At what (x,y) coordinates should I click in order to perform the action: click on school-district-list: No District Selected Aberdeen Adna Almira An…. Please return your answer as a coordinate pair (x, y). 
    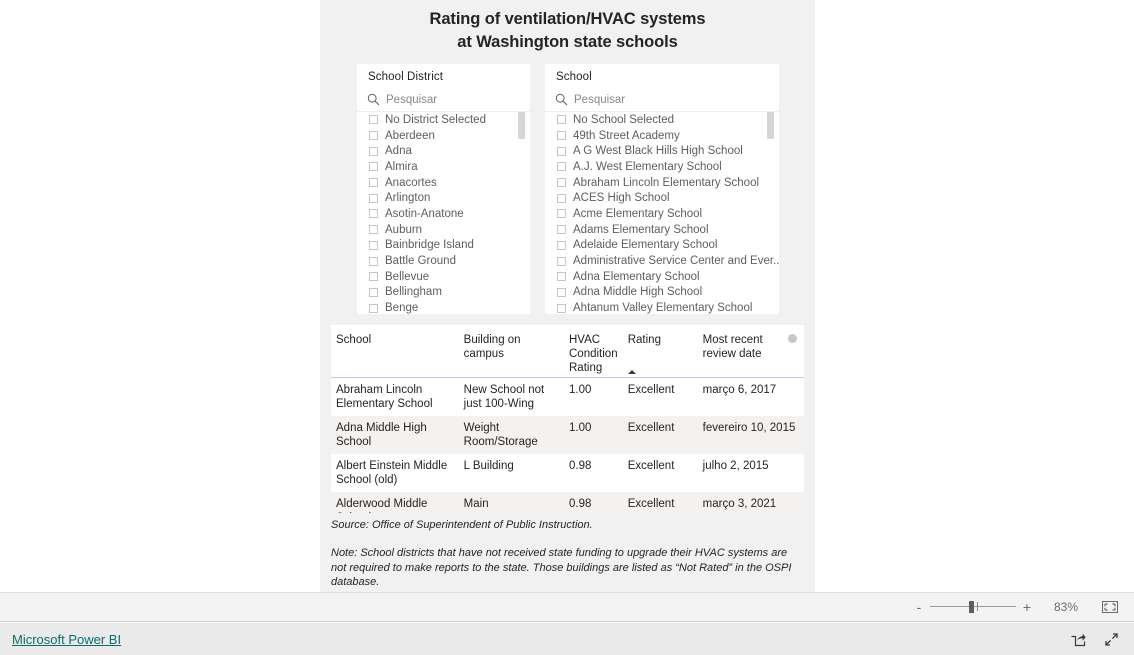
    Looking at the image, I should click on (443, 213).